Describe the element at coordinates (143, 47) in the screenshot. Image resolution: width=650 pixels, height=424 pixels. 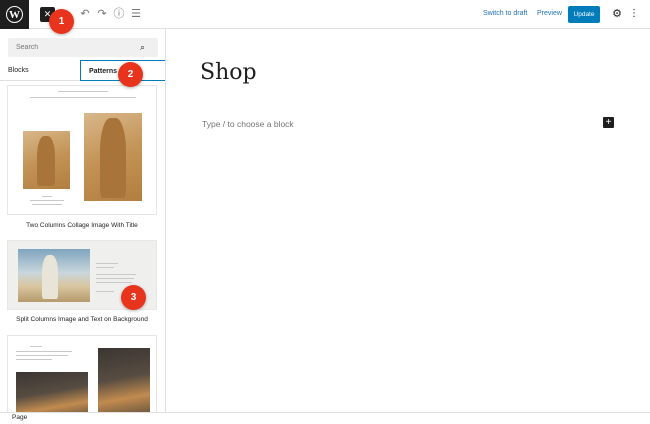
I see `search-icon: ⌕` at that location.